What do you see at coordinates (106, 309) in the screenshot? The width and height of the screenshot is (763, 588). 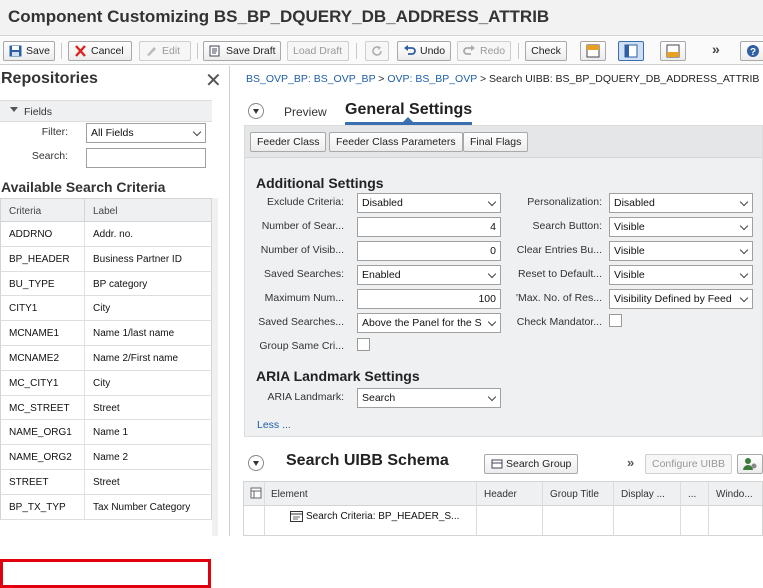 I see `table-row: CITY1 City` at bounding box center [106, 309].